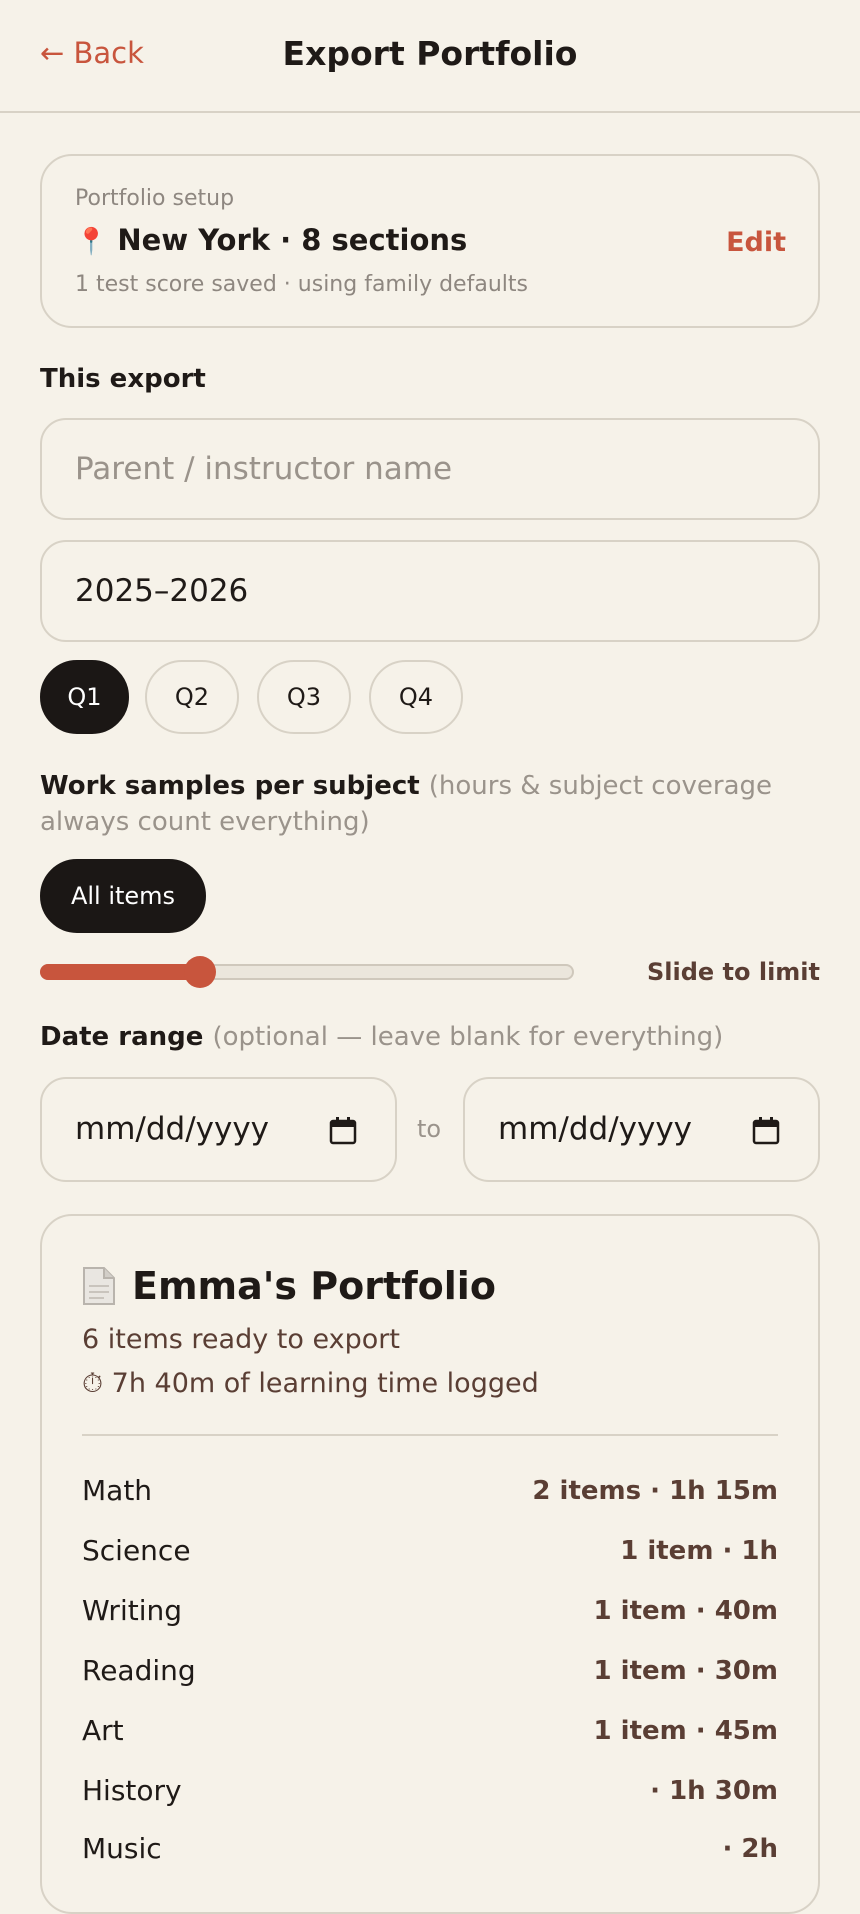 This screenshot has height=1914, width=860. I want to click on header-bar: ← Back Export Portfolio, so click(430, 56).